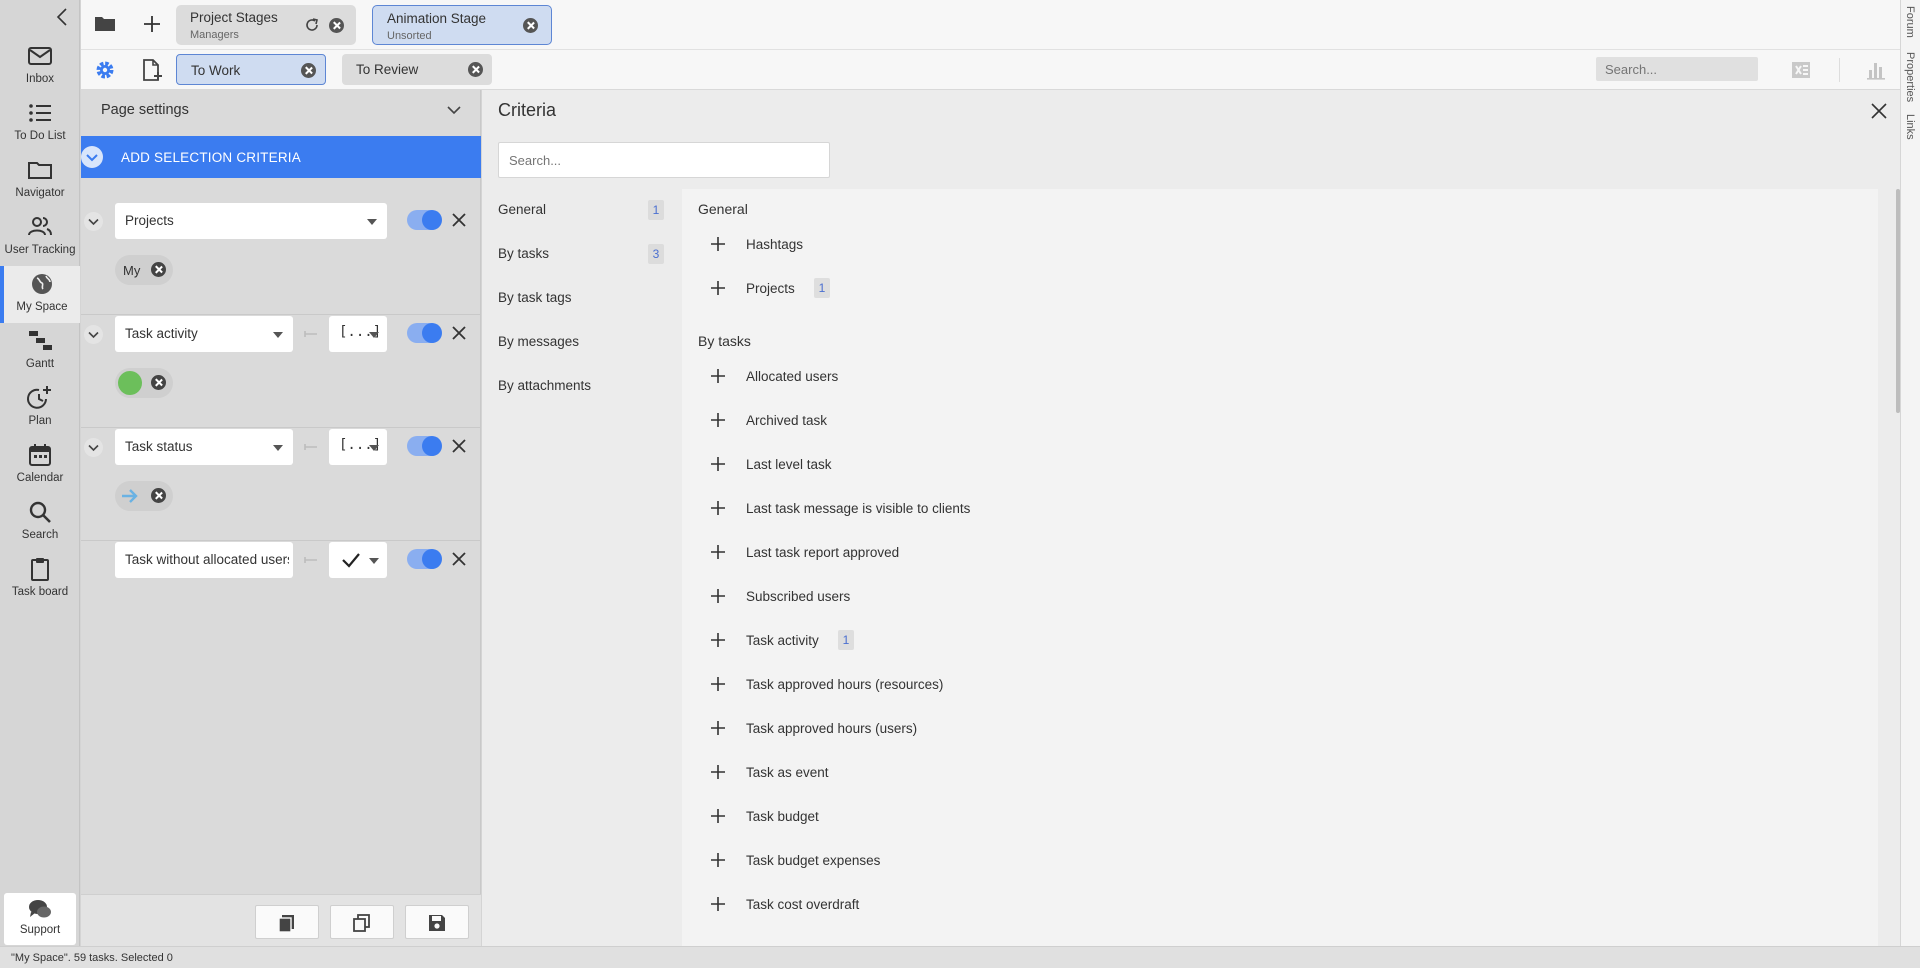 The image size is (1920, 968). What do you see at coordinates (535, 297) in the screenshot?
I see `category-label: By task tags` at bounding box center [535, 297].